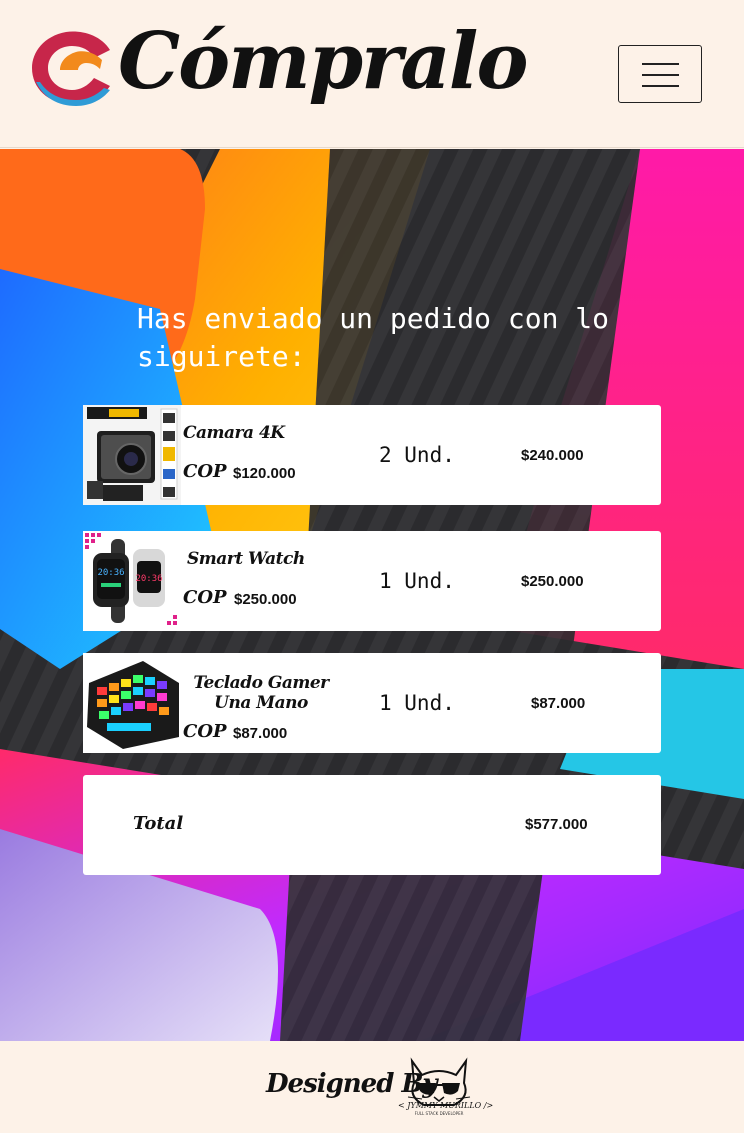 The width and height of the screenshot is (744, 1133). Describe the element at coordinates (373, 337) in the screenshot. I see `order-confirmation-message: Has enviado un pedido con lo siguirete:` at that location.